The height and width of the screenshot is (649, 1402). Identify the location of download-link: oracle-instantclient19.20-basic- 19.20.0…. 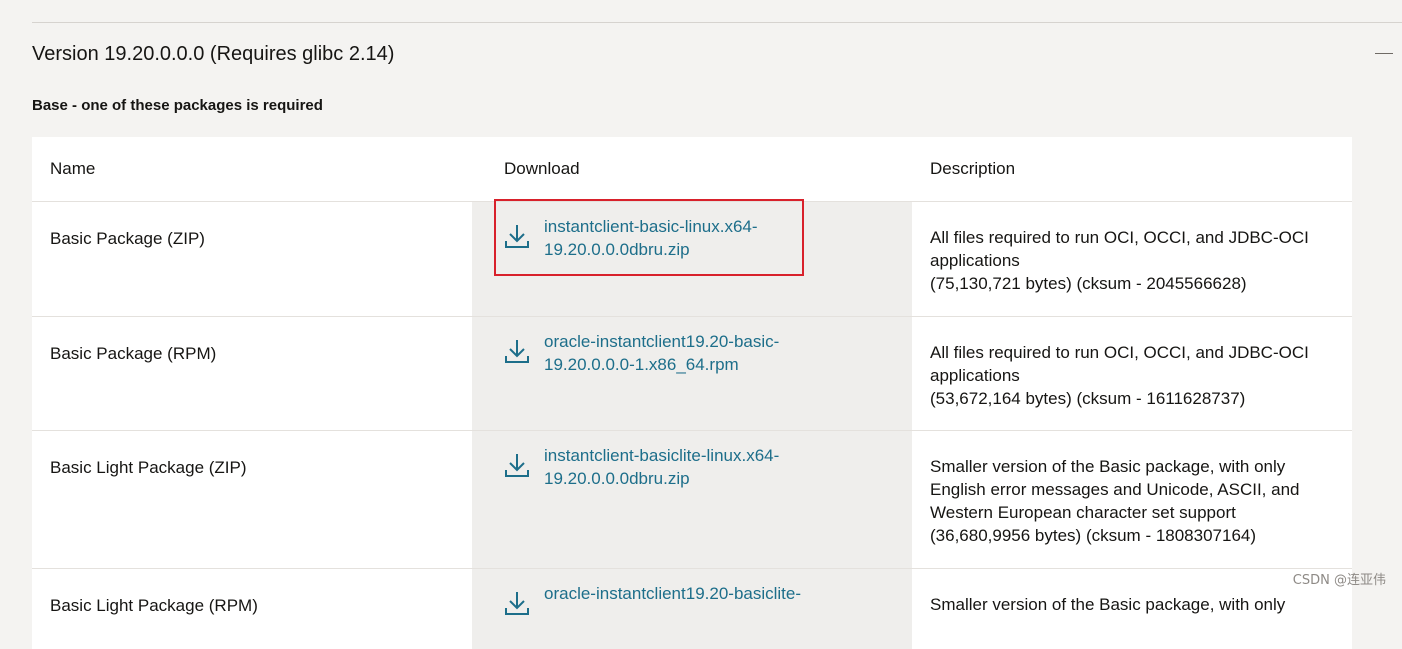
(698, 353).